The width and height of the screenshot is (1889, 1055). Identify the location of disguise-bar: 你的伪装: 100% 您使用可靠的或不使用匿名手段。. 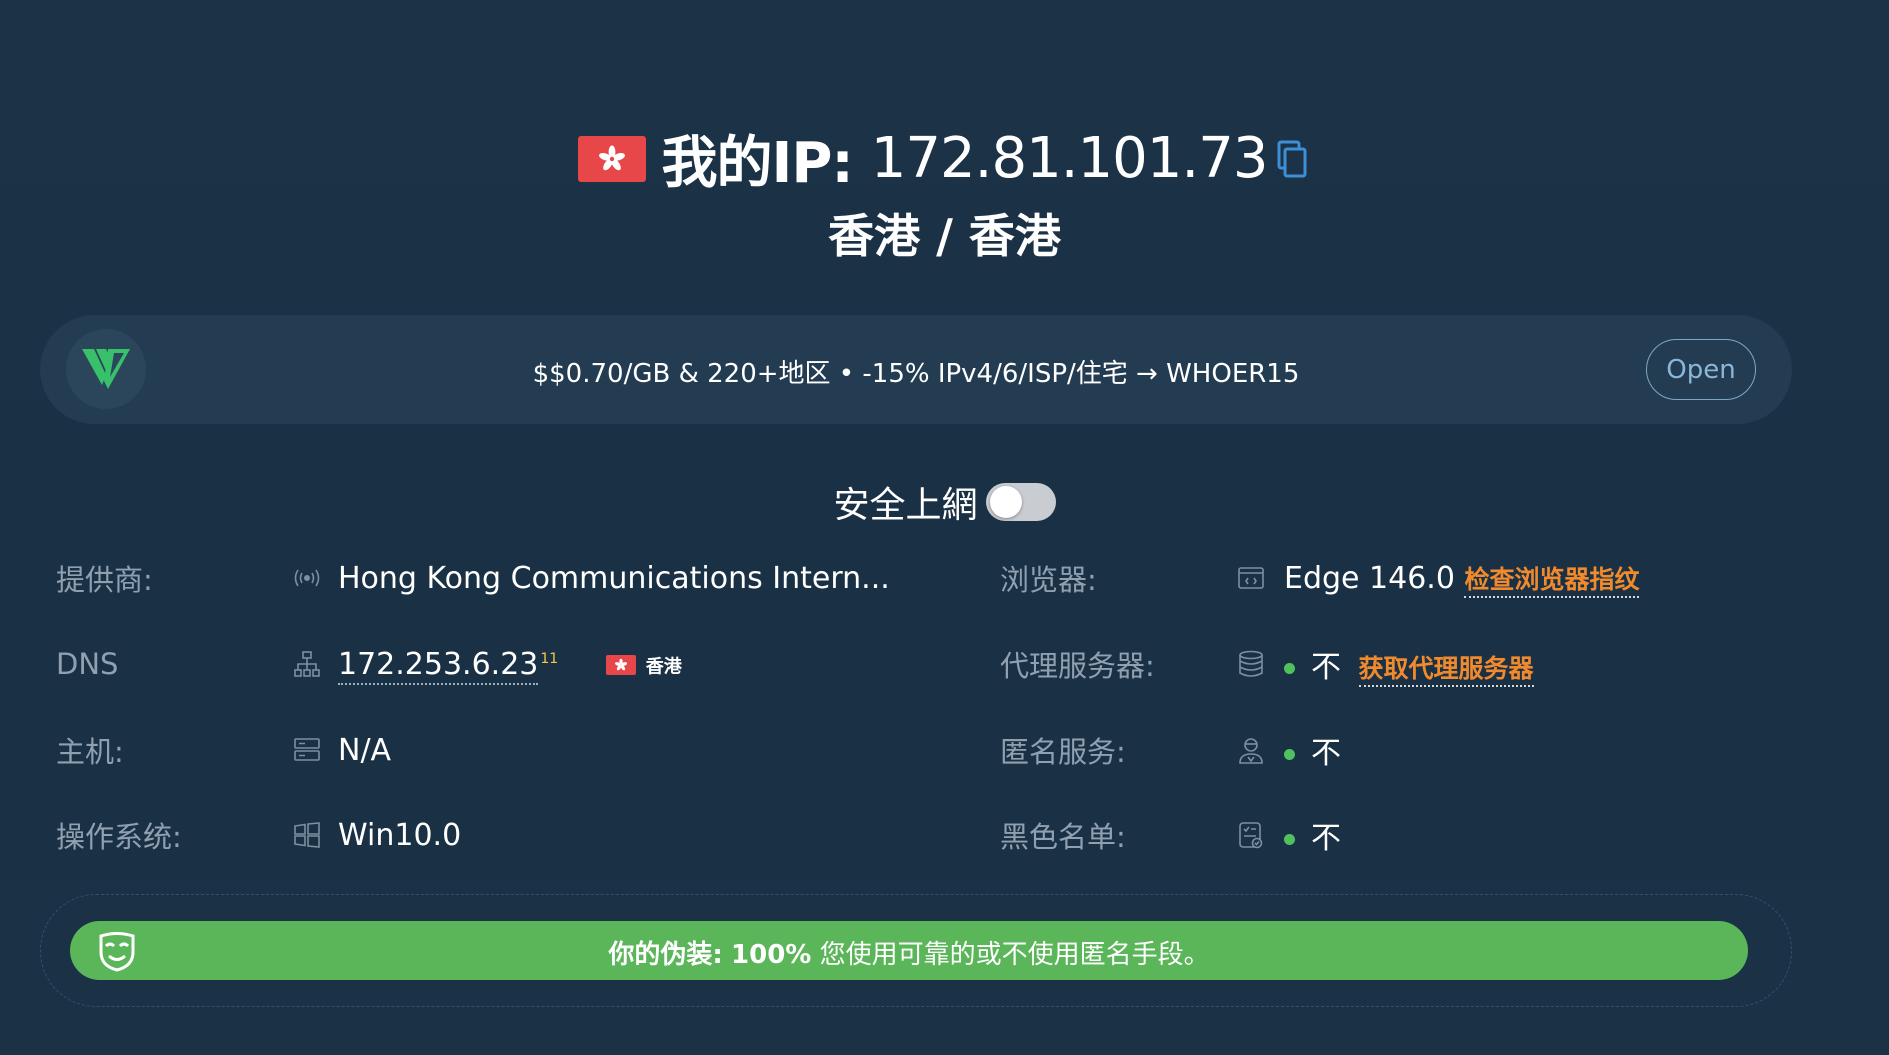
(909, 950).